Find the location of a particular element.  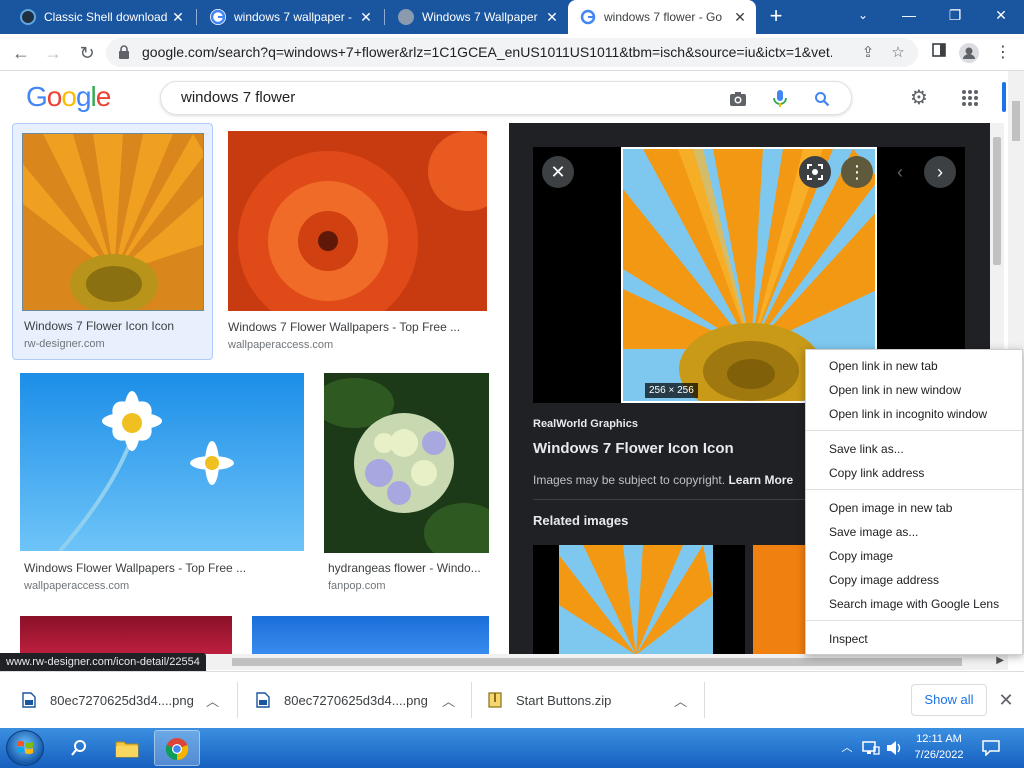

notifications-icon is located at coordinates (991, 748).